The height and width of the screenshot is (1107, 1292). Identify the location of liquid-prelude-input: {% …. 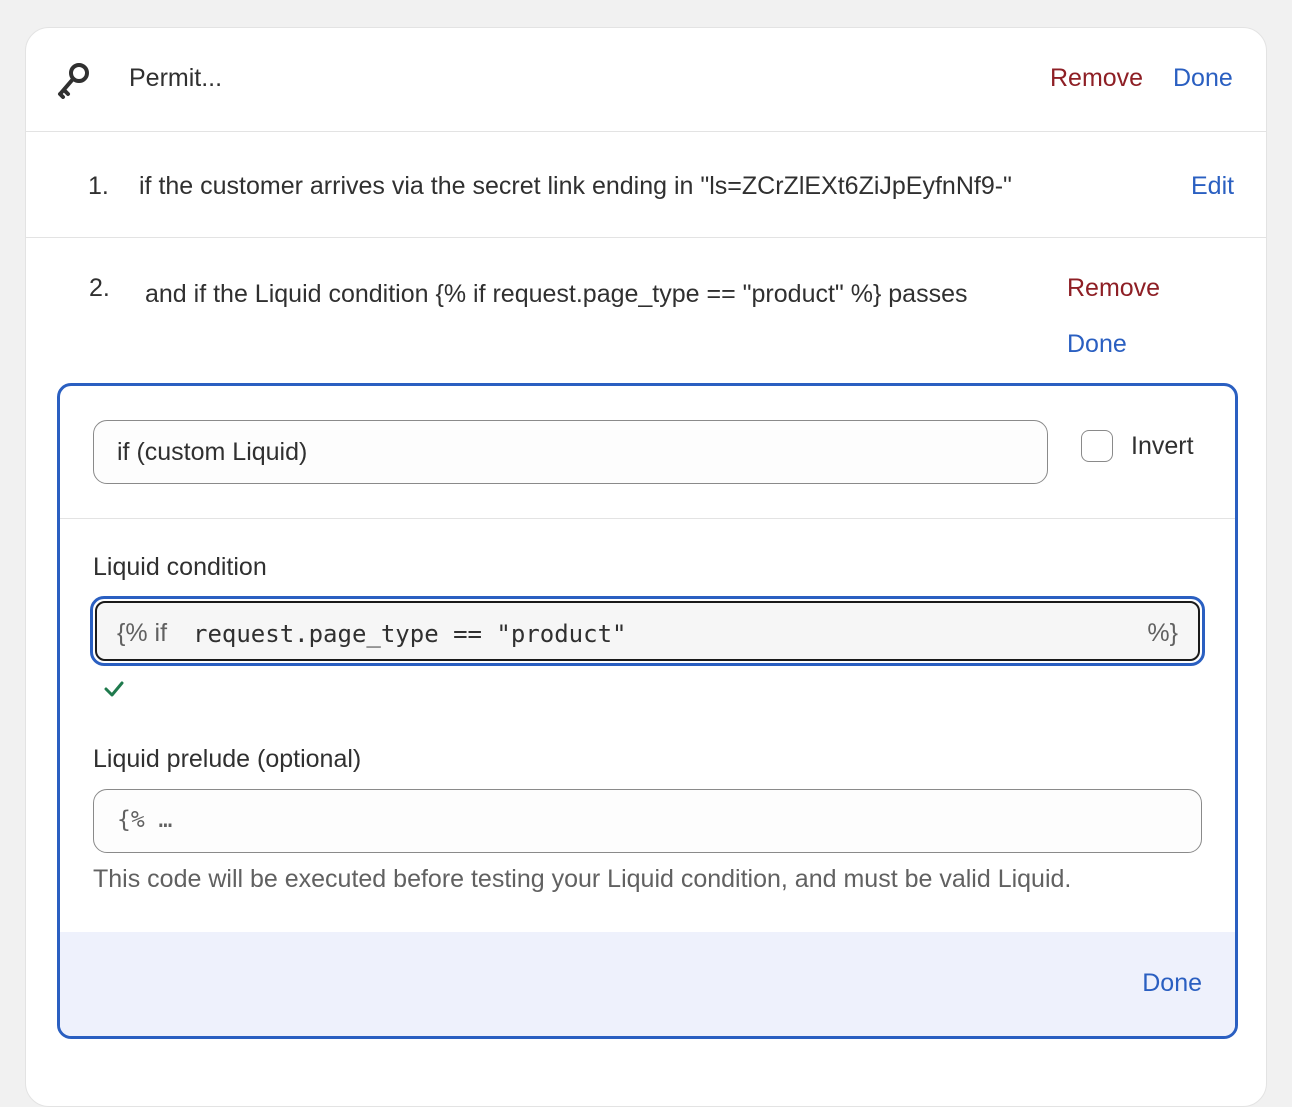
(647, 821).